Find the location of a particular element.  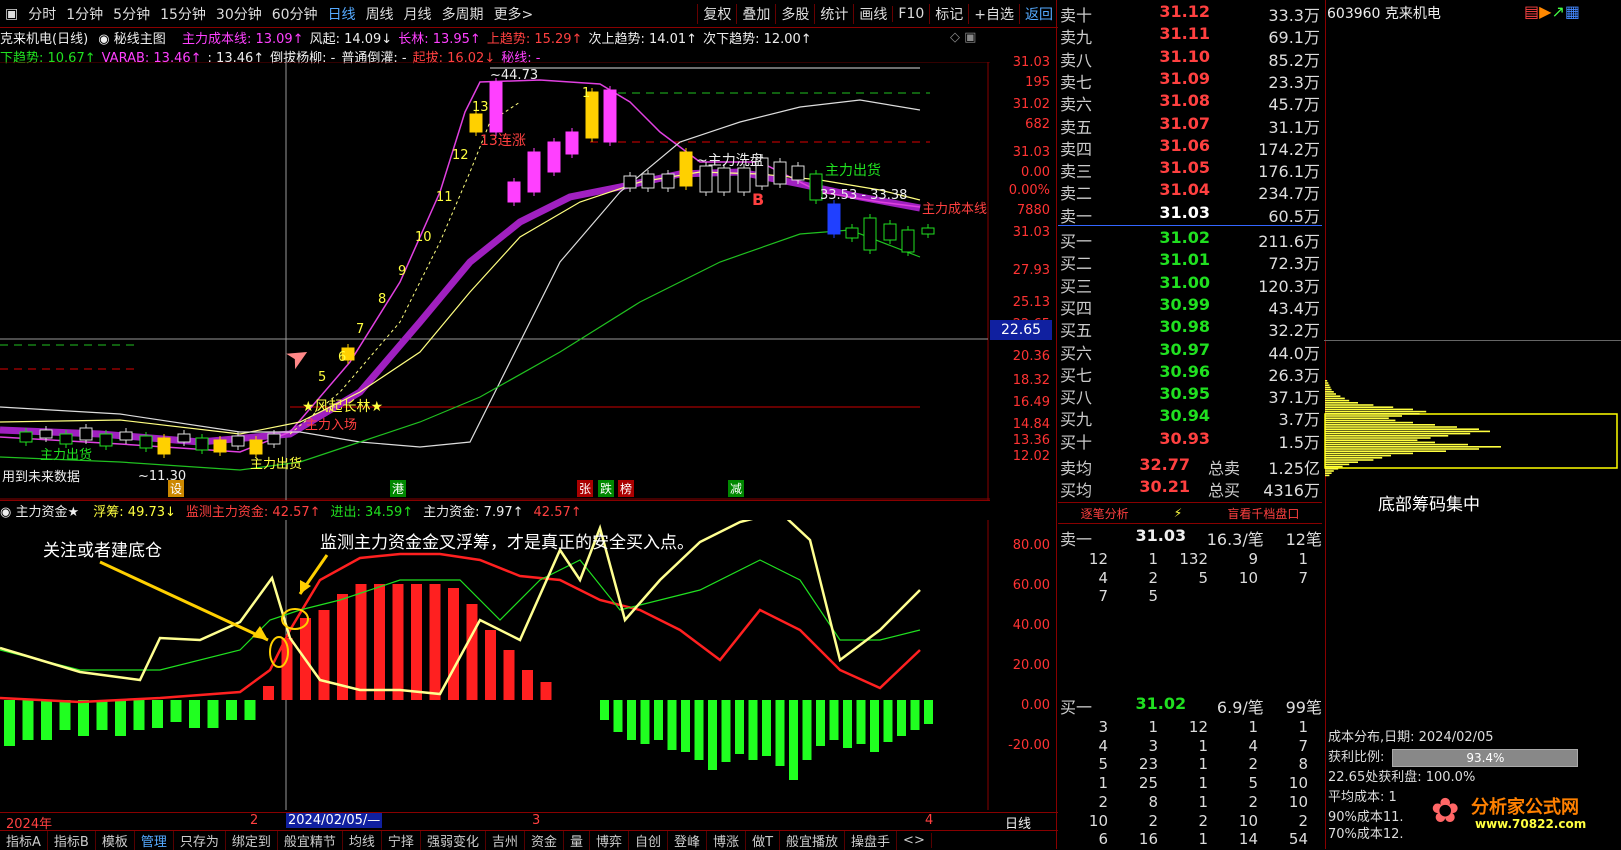

bottom-tab: 指标B is located at coordinates (72, 840).